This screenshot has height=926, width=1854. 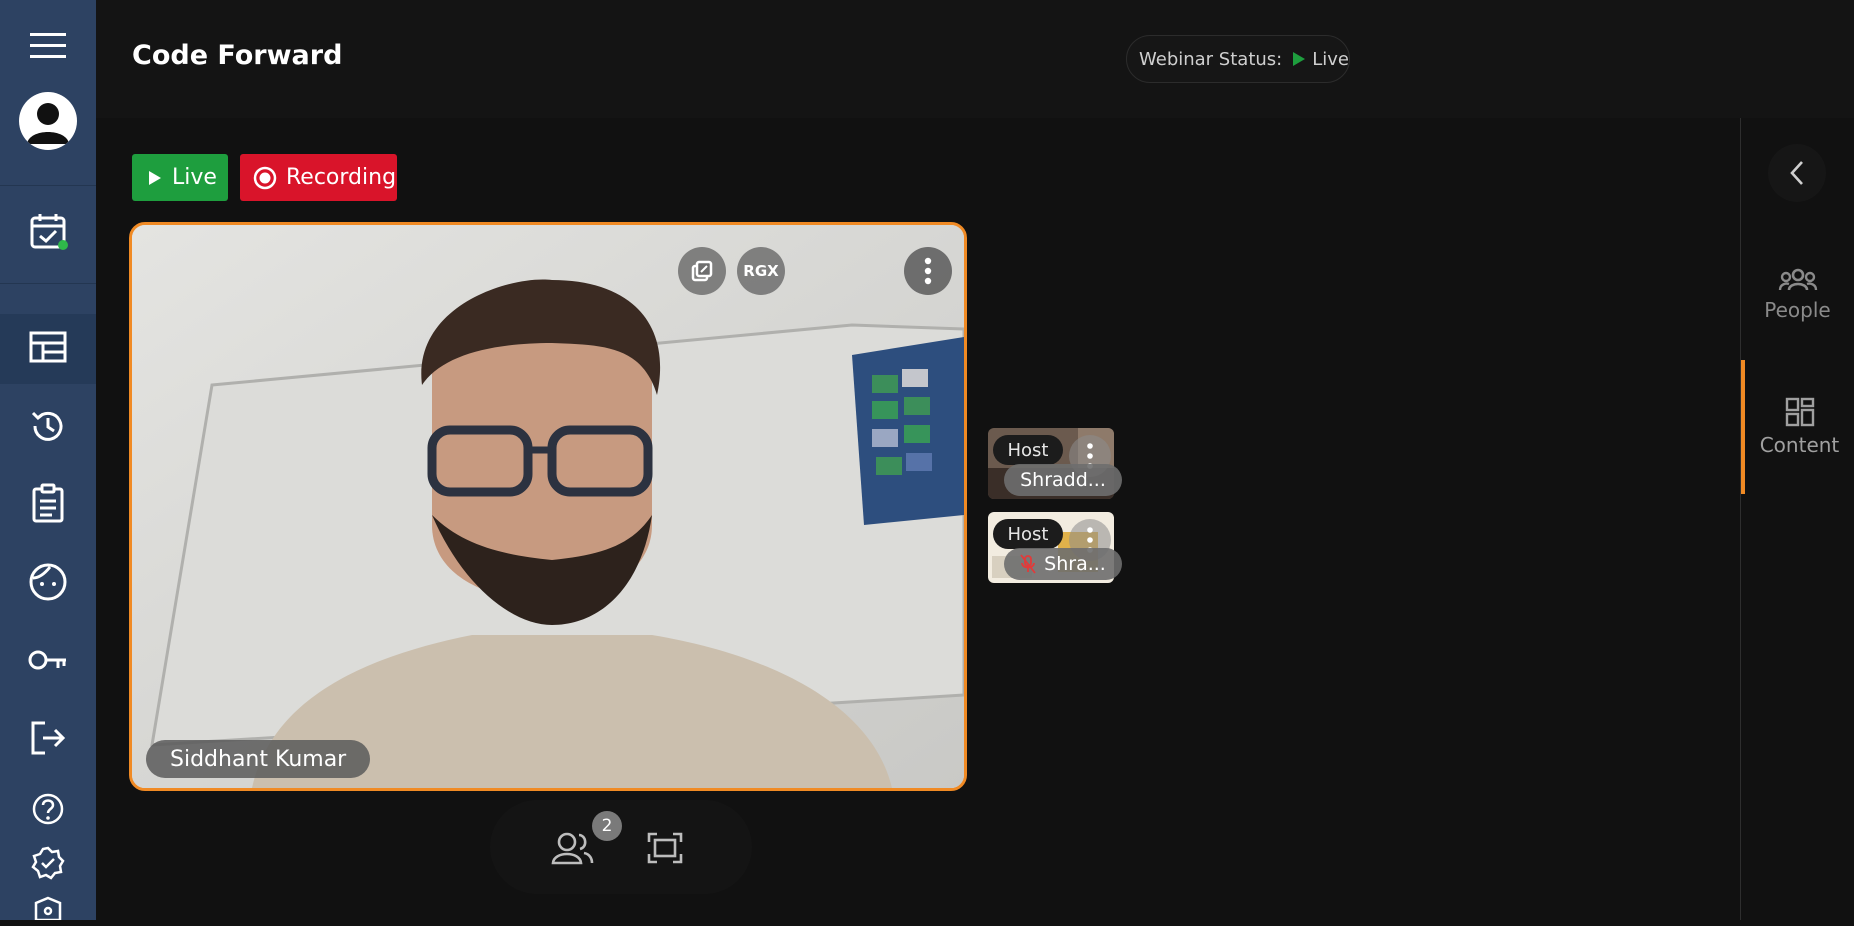 I want to click on key-icon, so click(x=48, y=662).